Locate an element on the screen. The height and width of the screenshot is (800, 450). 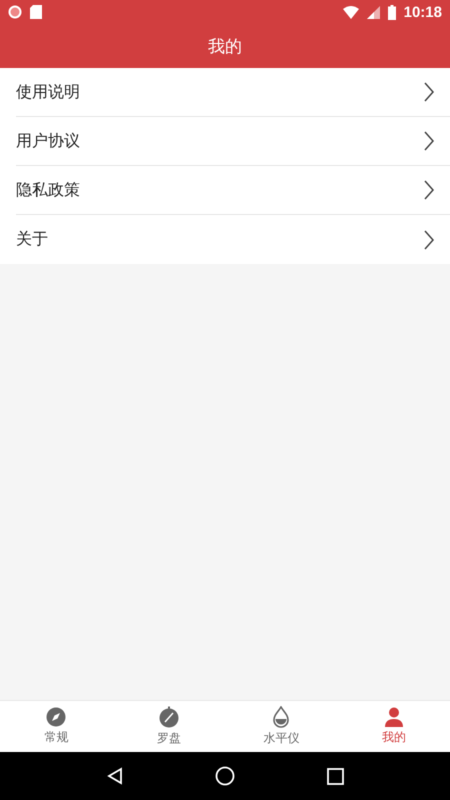
status-time: 10:18 is located at coordinates (423, 12).